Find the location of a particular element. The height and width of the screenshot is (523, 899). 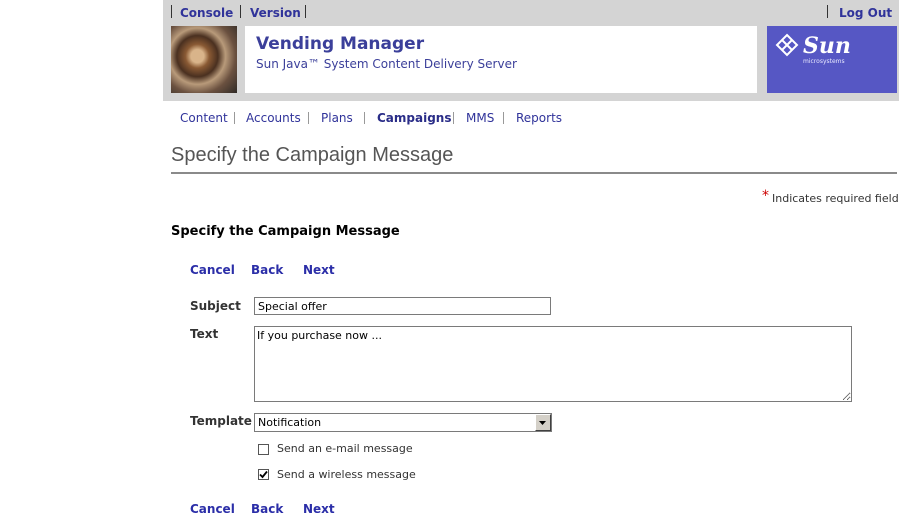

required-star: * is located at coordinates (765, 196).